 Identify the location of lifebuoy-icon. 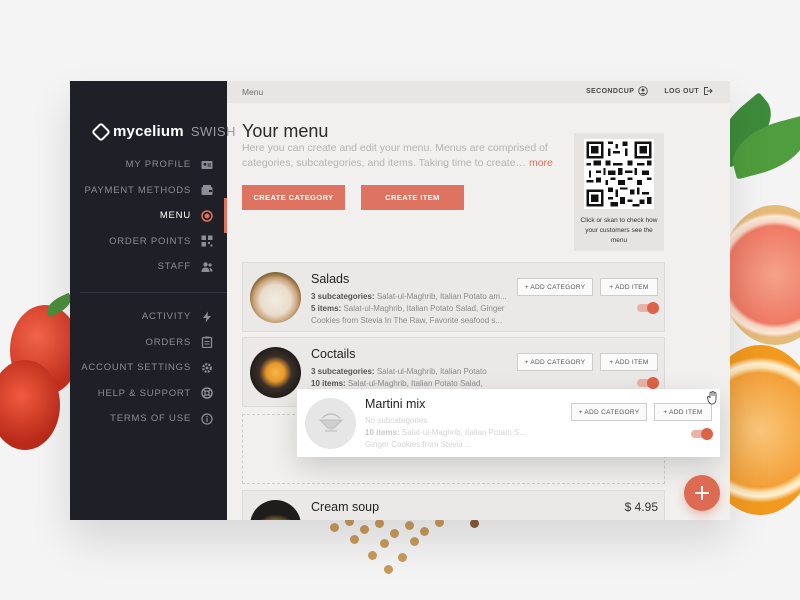
(207, 393).